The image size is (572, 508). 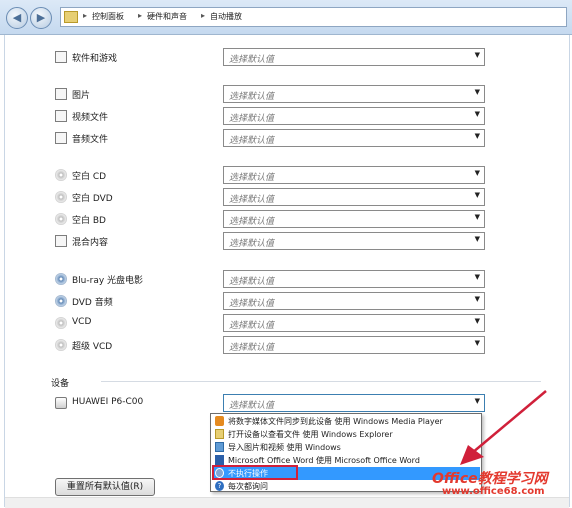 What do you see at coordinates (81, 96) in the screenshot?
I see `media-label: 图片` at bounding box center [81, 96].